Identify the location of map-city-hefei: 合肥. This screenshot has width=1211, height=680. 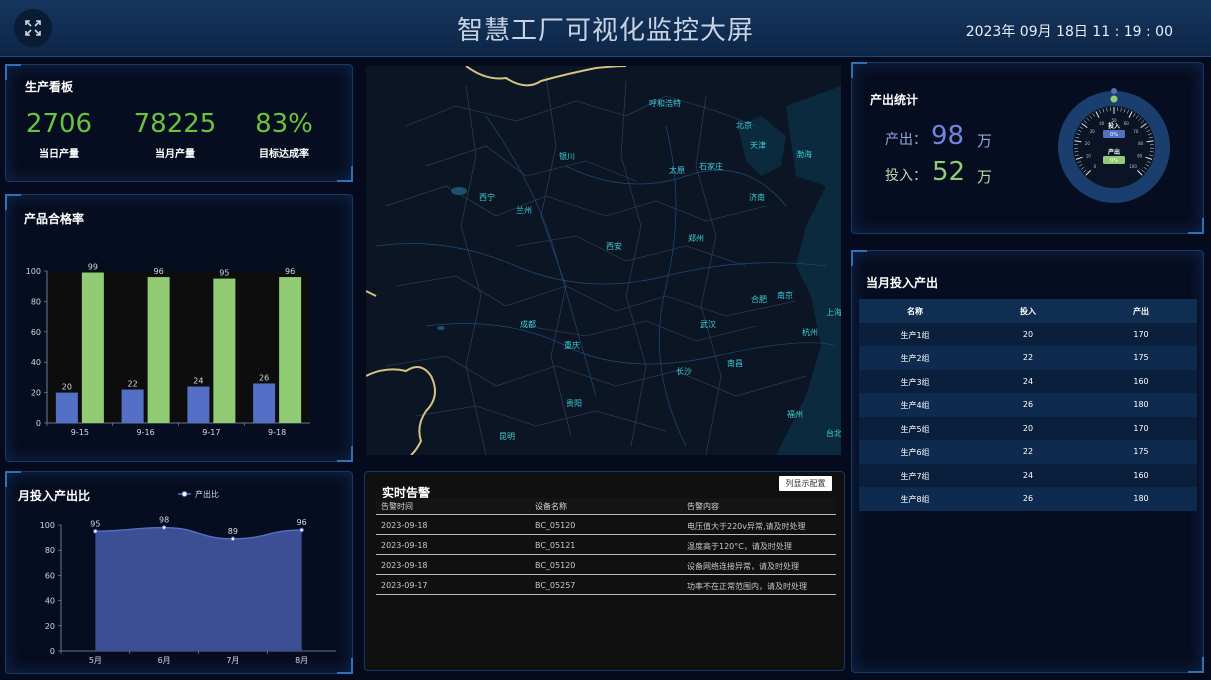
(759, 299).